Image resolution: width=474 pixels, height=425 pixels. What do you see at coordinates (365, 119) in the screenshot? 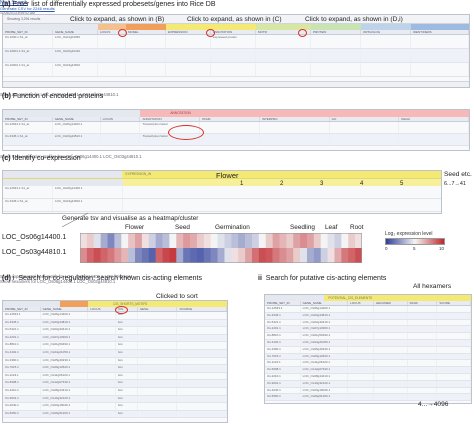
I see `column-header: GO` at bounding box center [365, 119].